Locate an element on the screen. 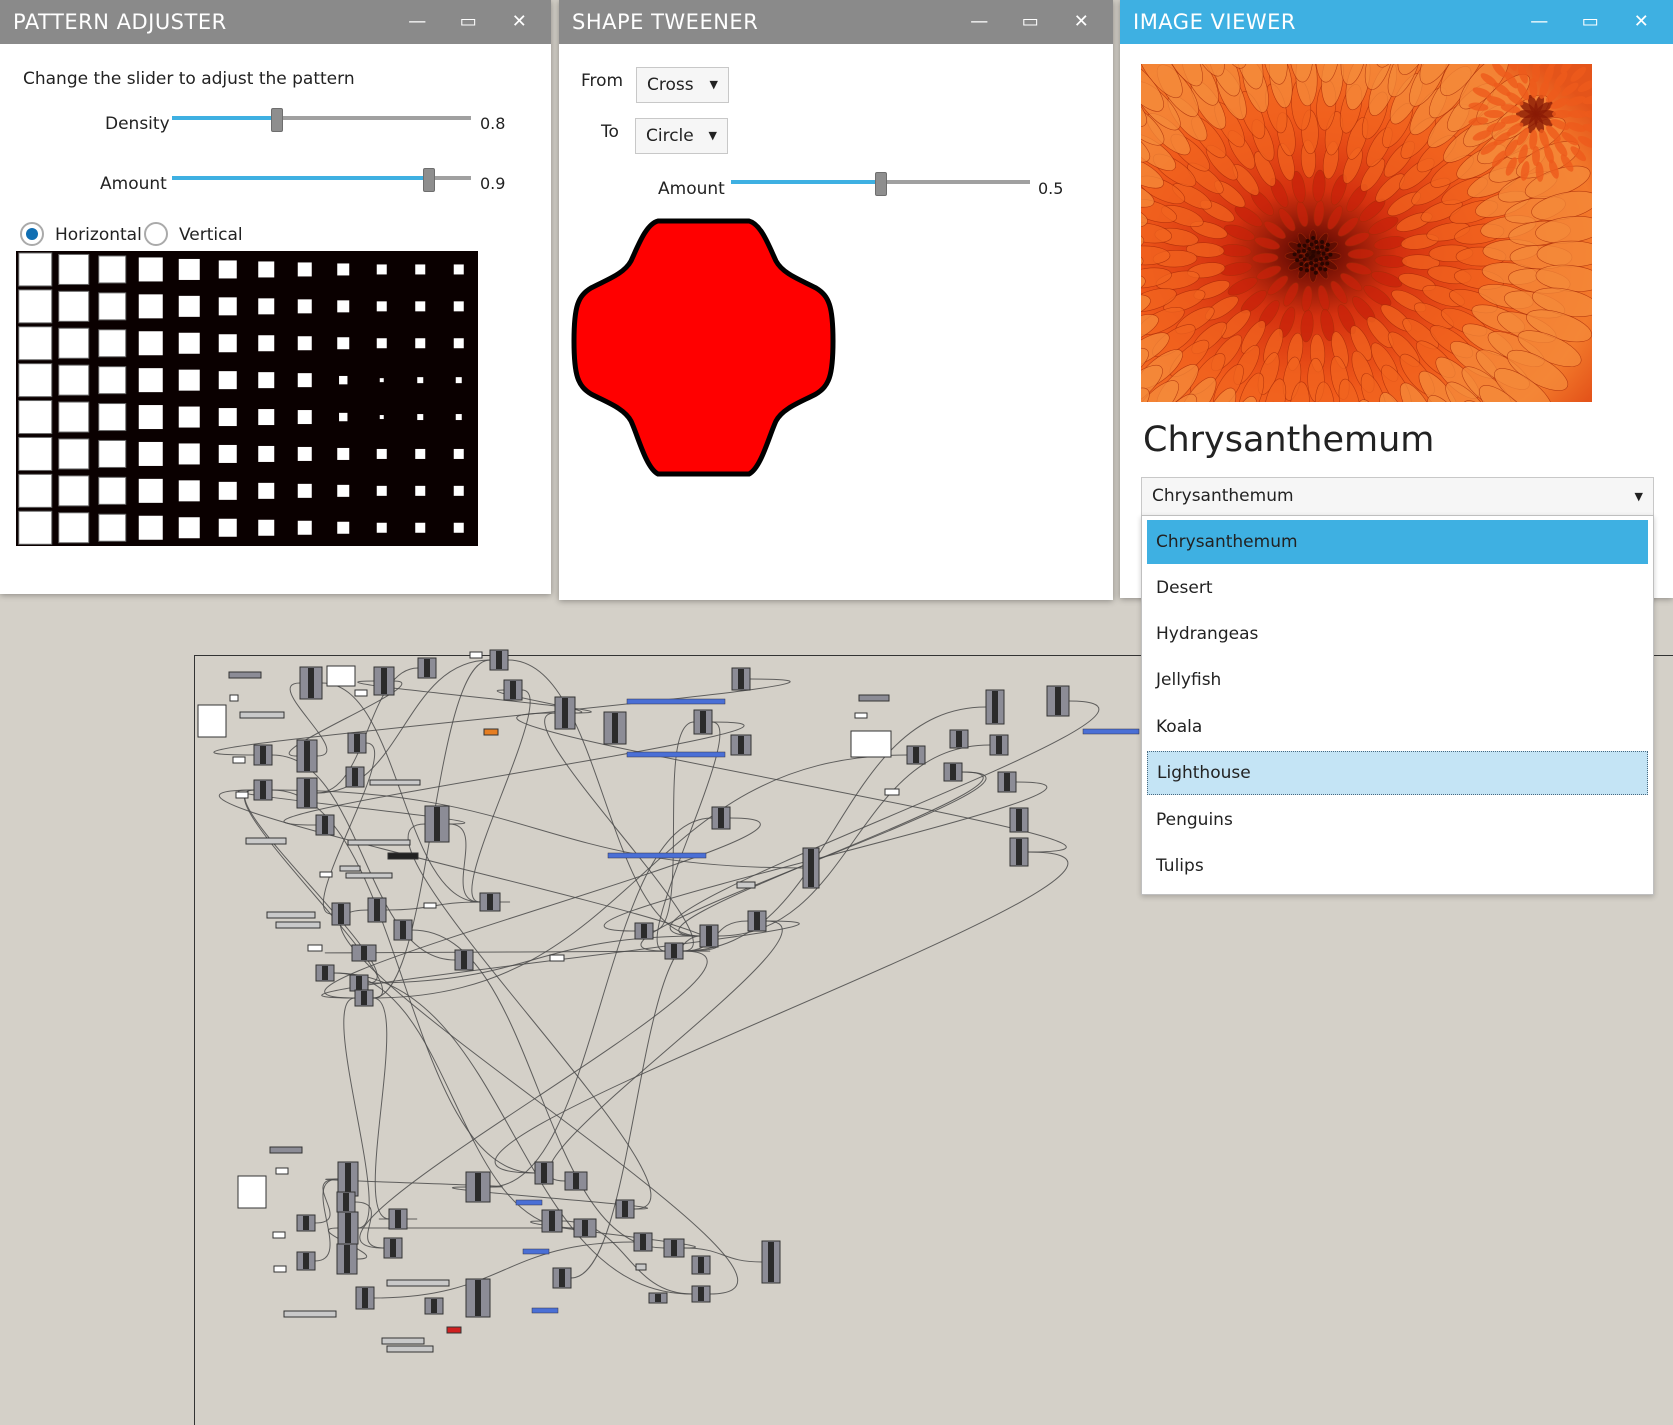 Image resolution: width=1673 pixels, height=1425 pixels. option-hydrangeas: Hydrangeas is located at coordinates (1397, 634).